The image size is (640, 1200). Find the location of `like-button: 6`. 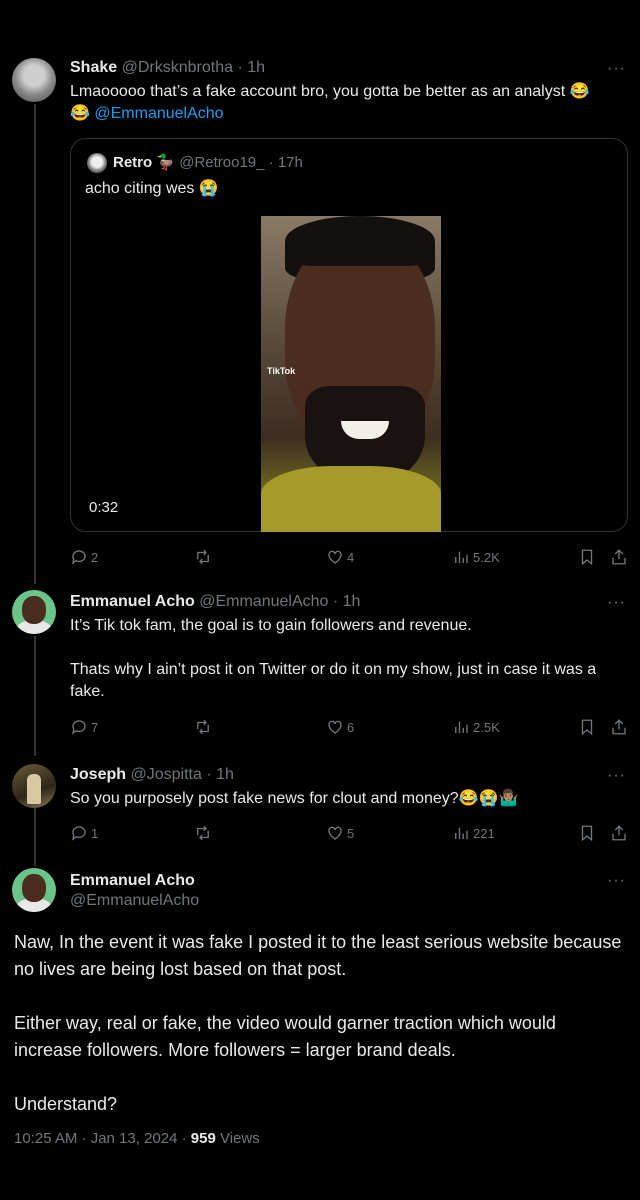

like-button: 6 is located at coordinates (340, 727).